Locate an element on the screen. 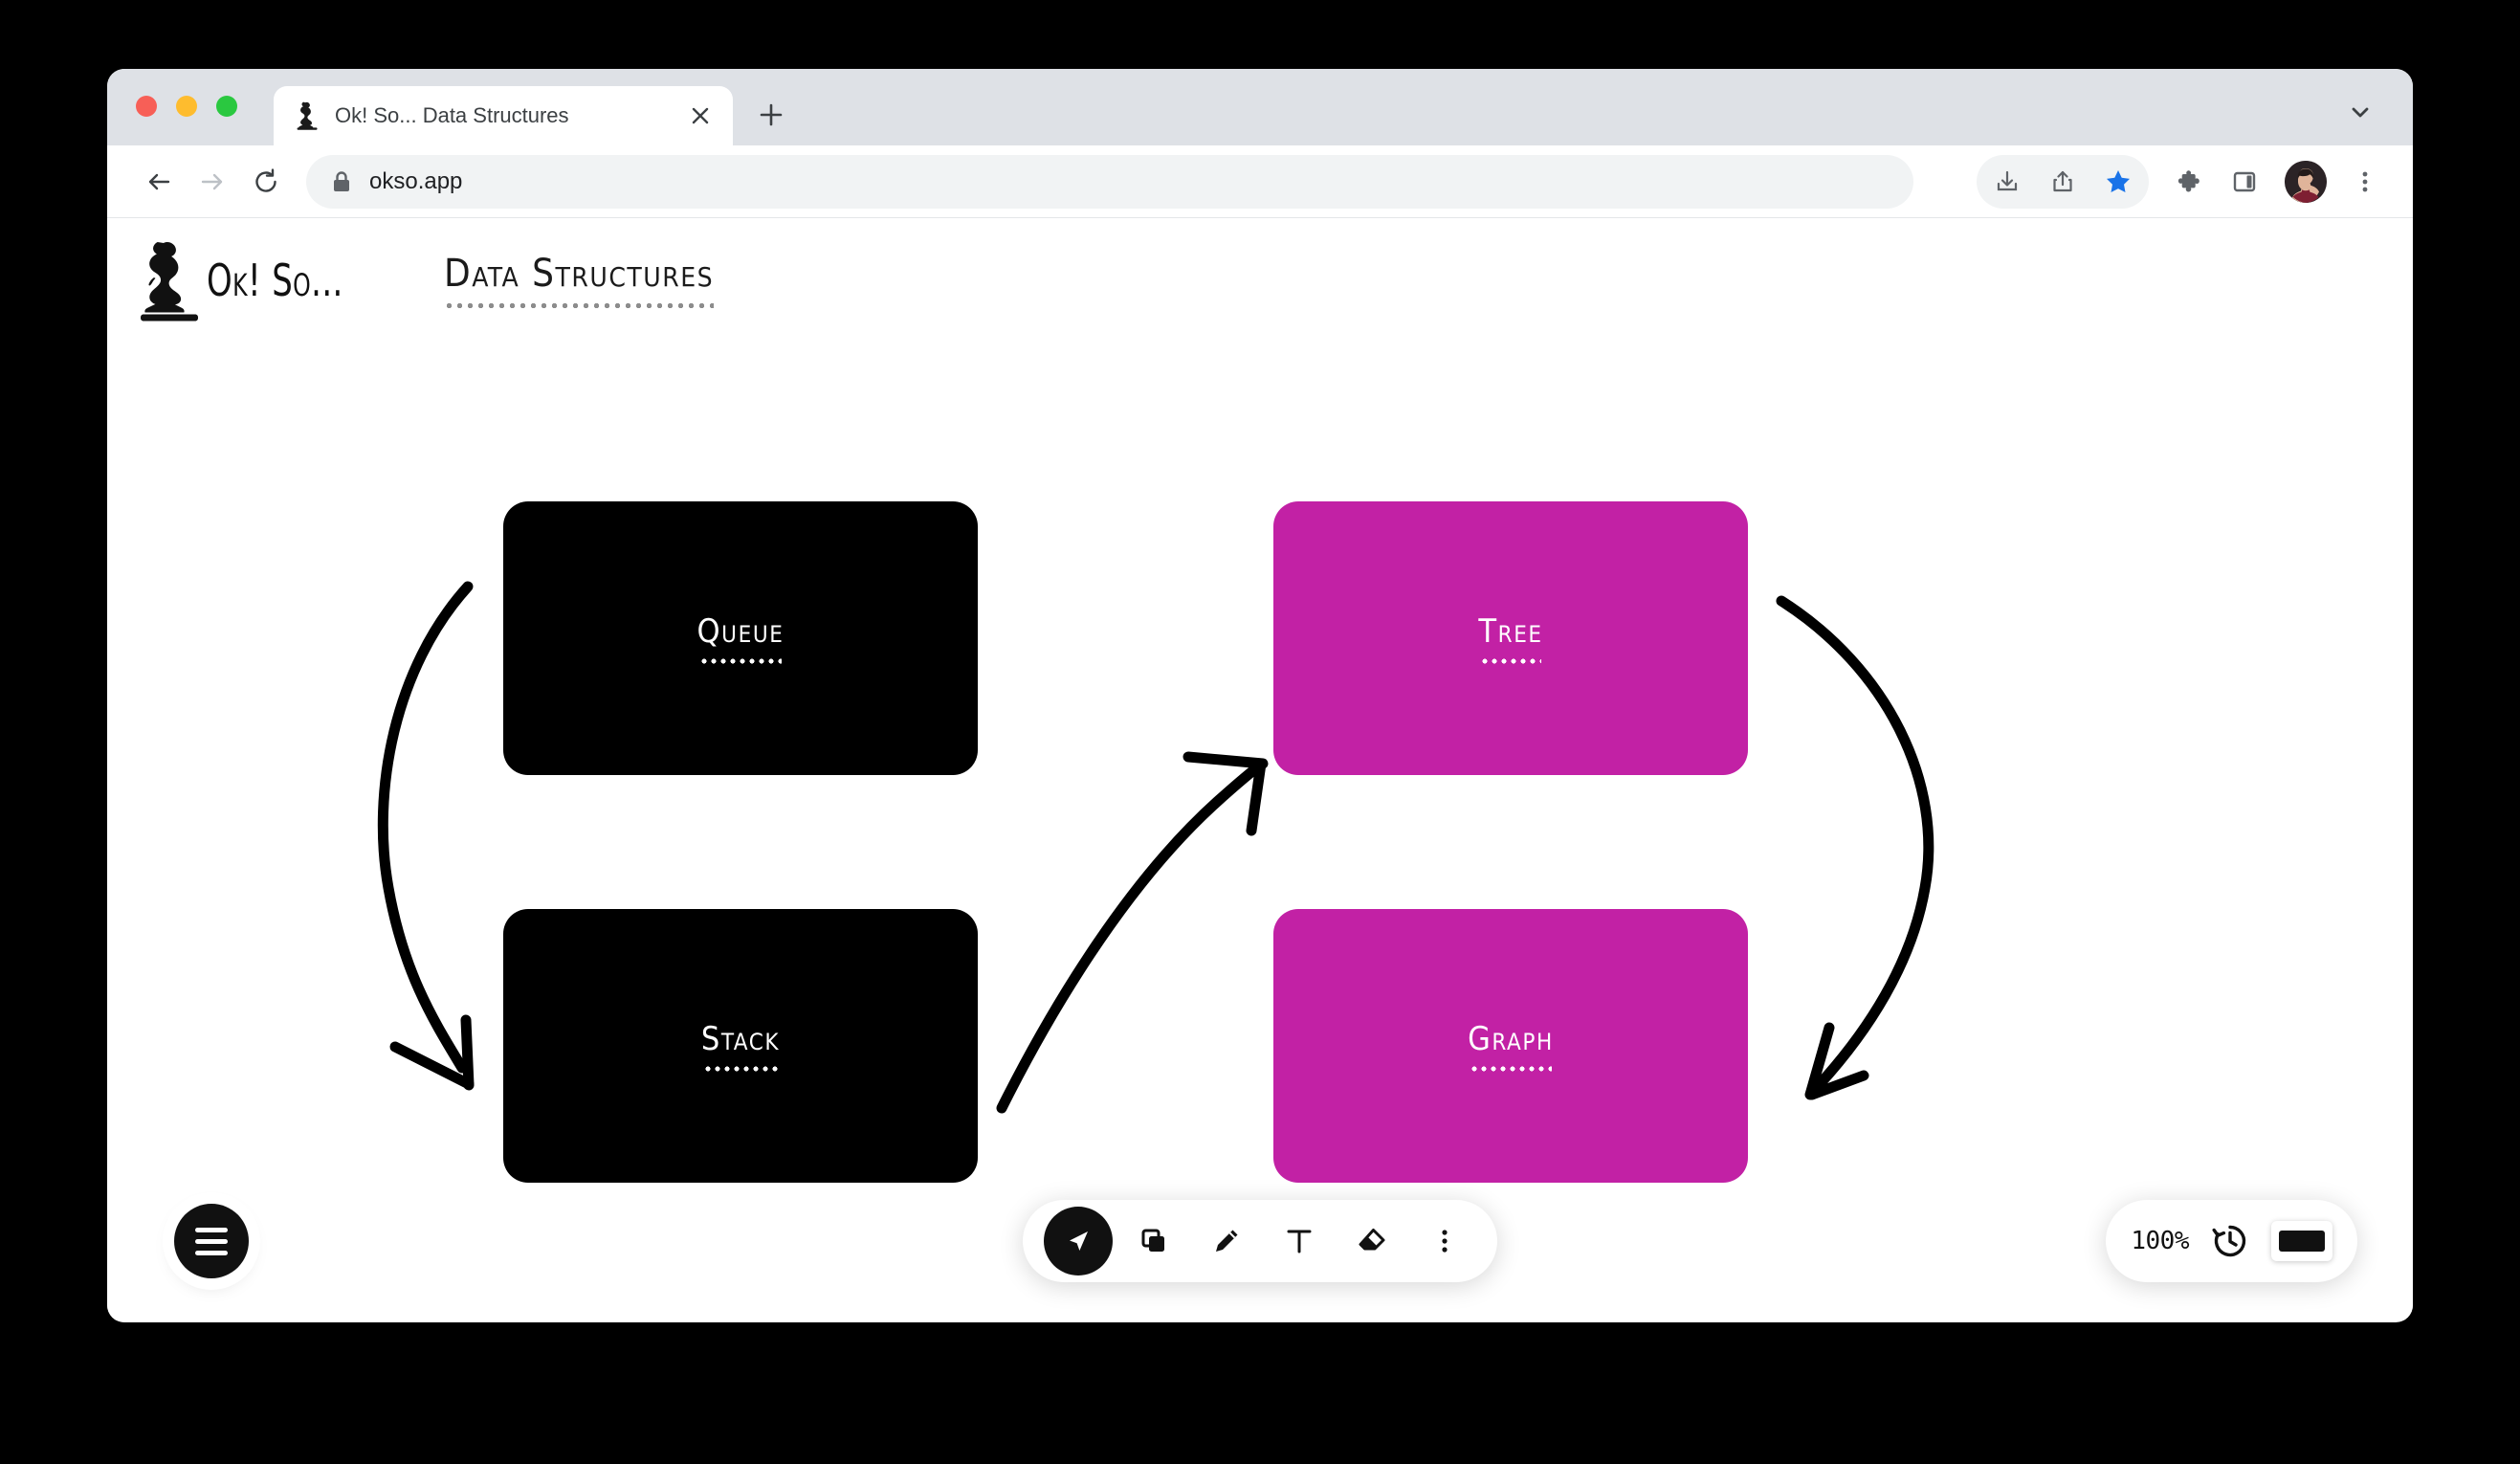 The image size is (2520, 1464). lock-icon is located at coordinates (341, 182).